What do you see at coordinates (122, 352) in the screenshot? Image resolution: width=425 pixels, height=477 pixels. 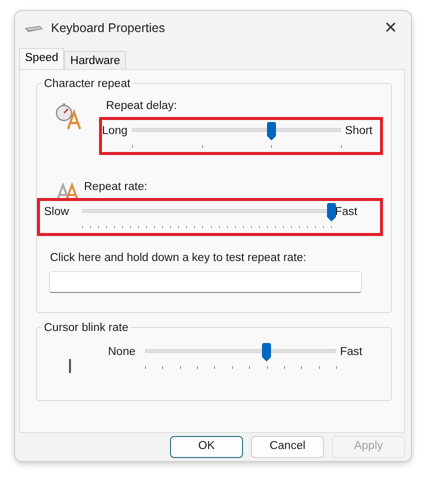 I see `slider-min-label: None` at bounding box center [122, 352].